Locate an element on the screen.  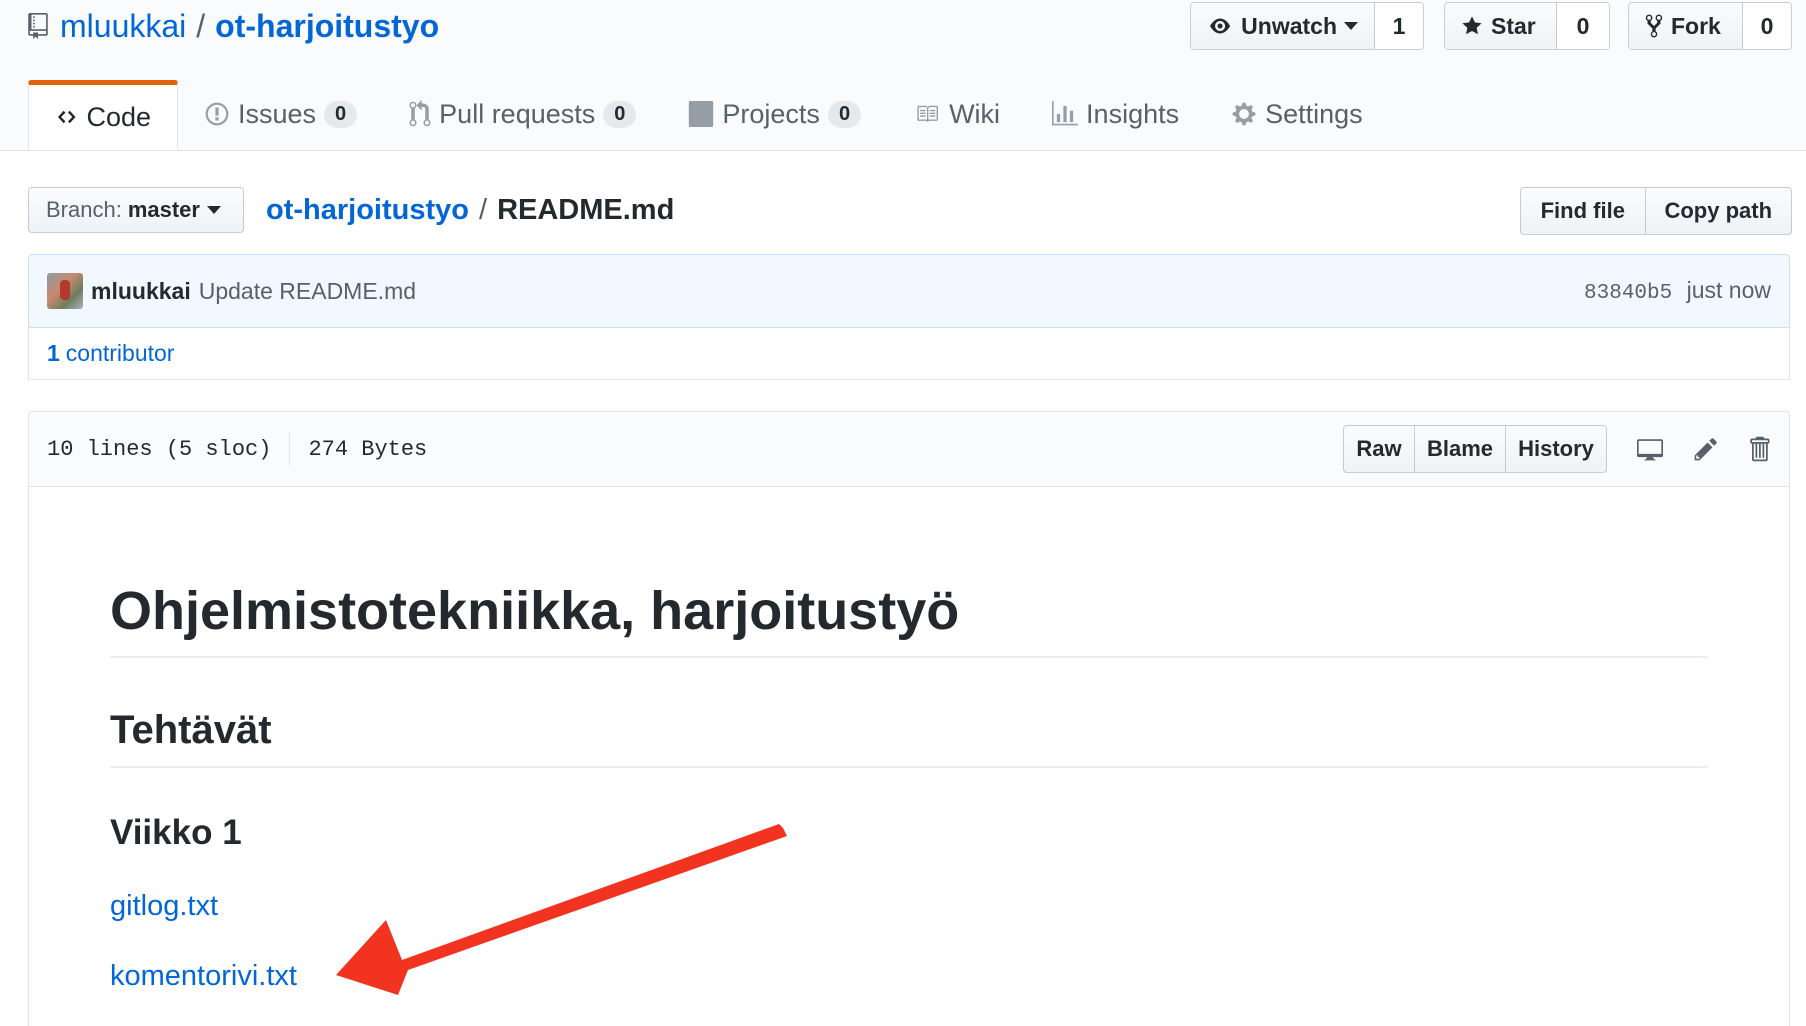
fork-button: Fork is located at coordinates (1686, 26).